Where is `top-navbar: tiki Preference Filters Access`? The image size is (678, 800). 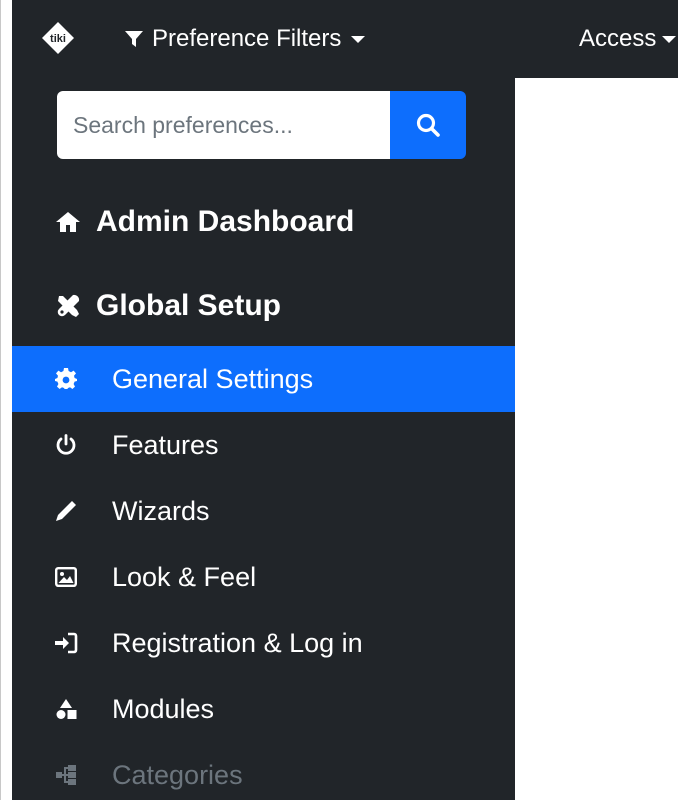
top-navbar: tiki Preference Filters Access is located at coordinates (345, 39).